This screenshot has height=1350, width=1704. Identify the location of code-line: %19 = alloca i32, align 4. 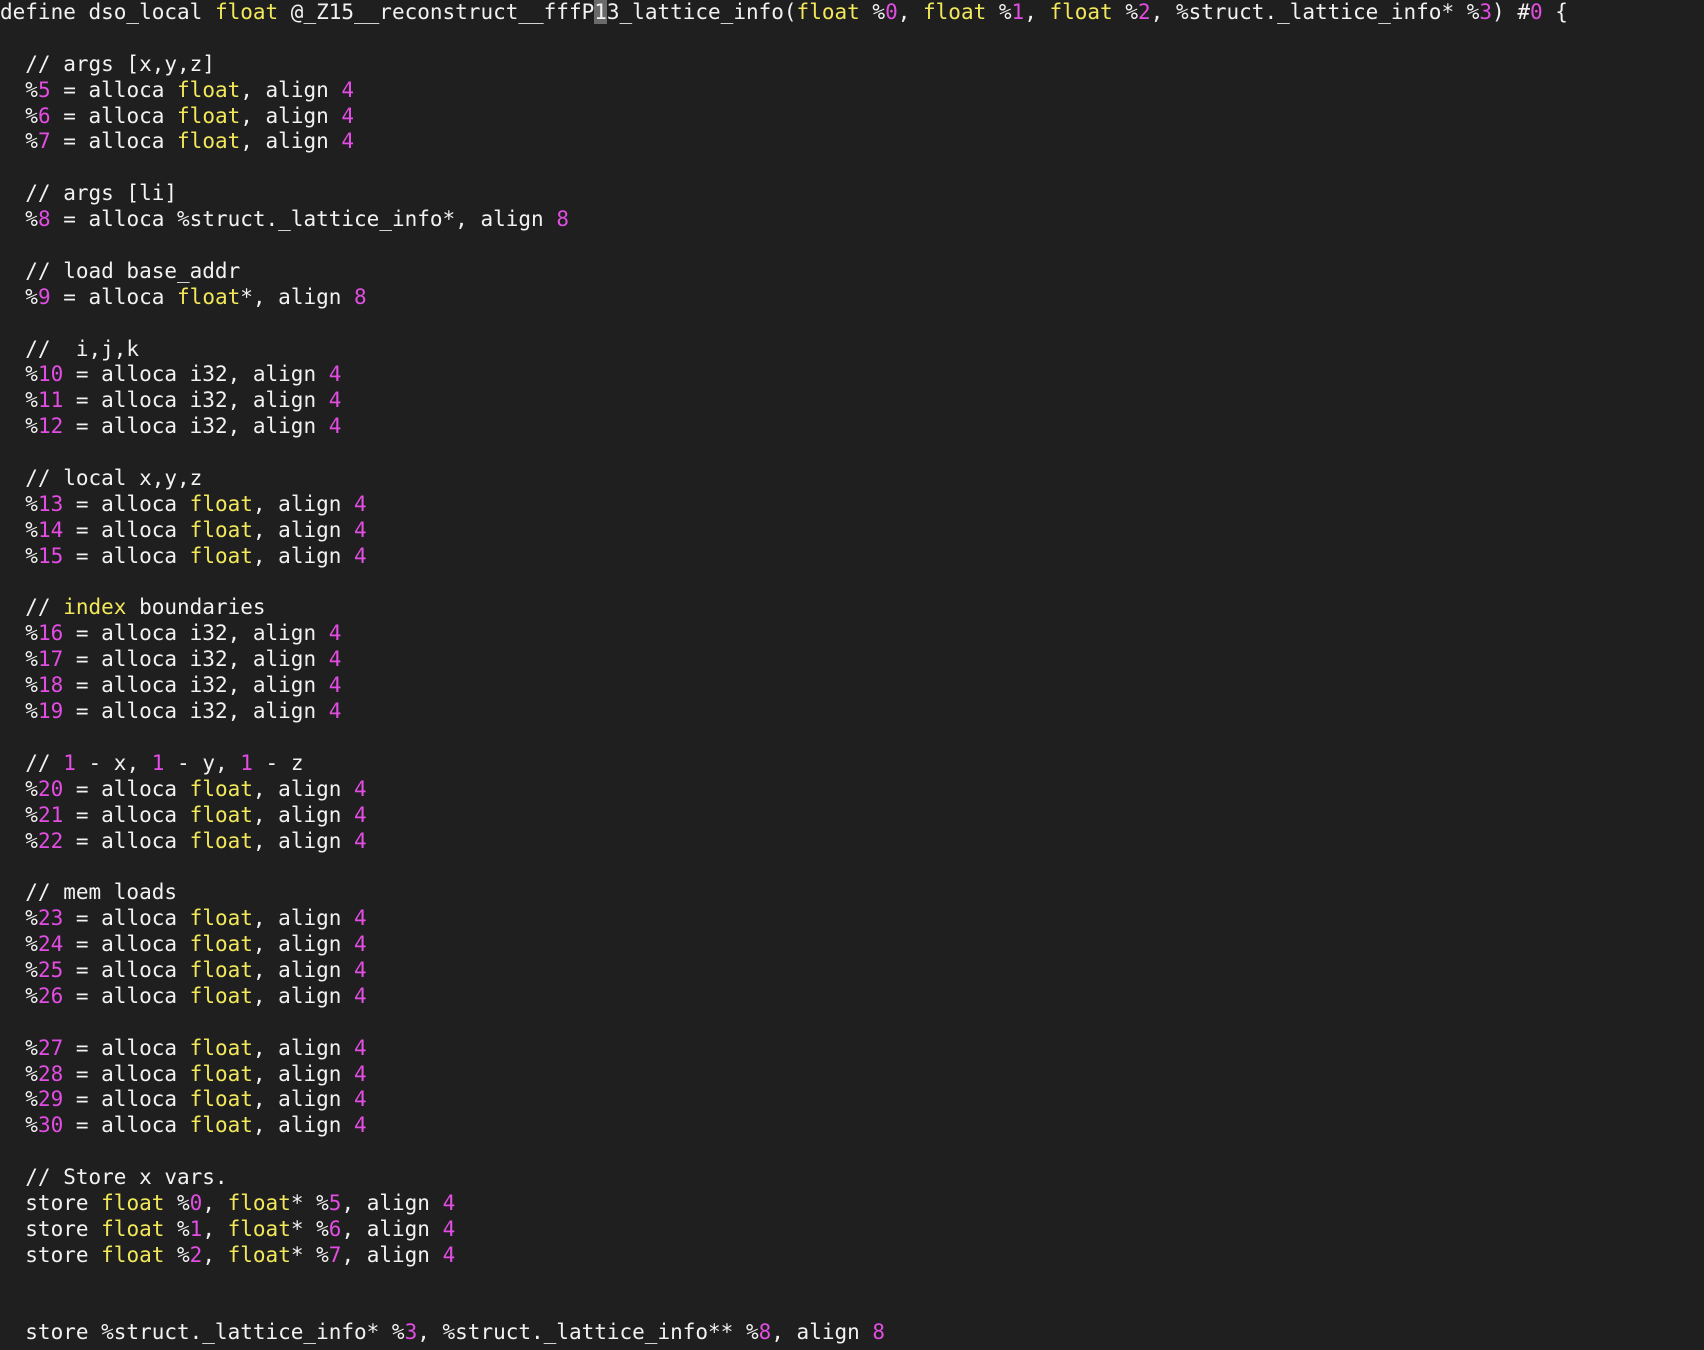
(852, 712).